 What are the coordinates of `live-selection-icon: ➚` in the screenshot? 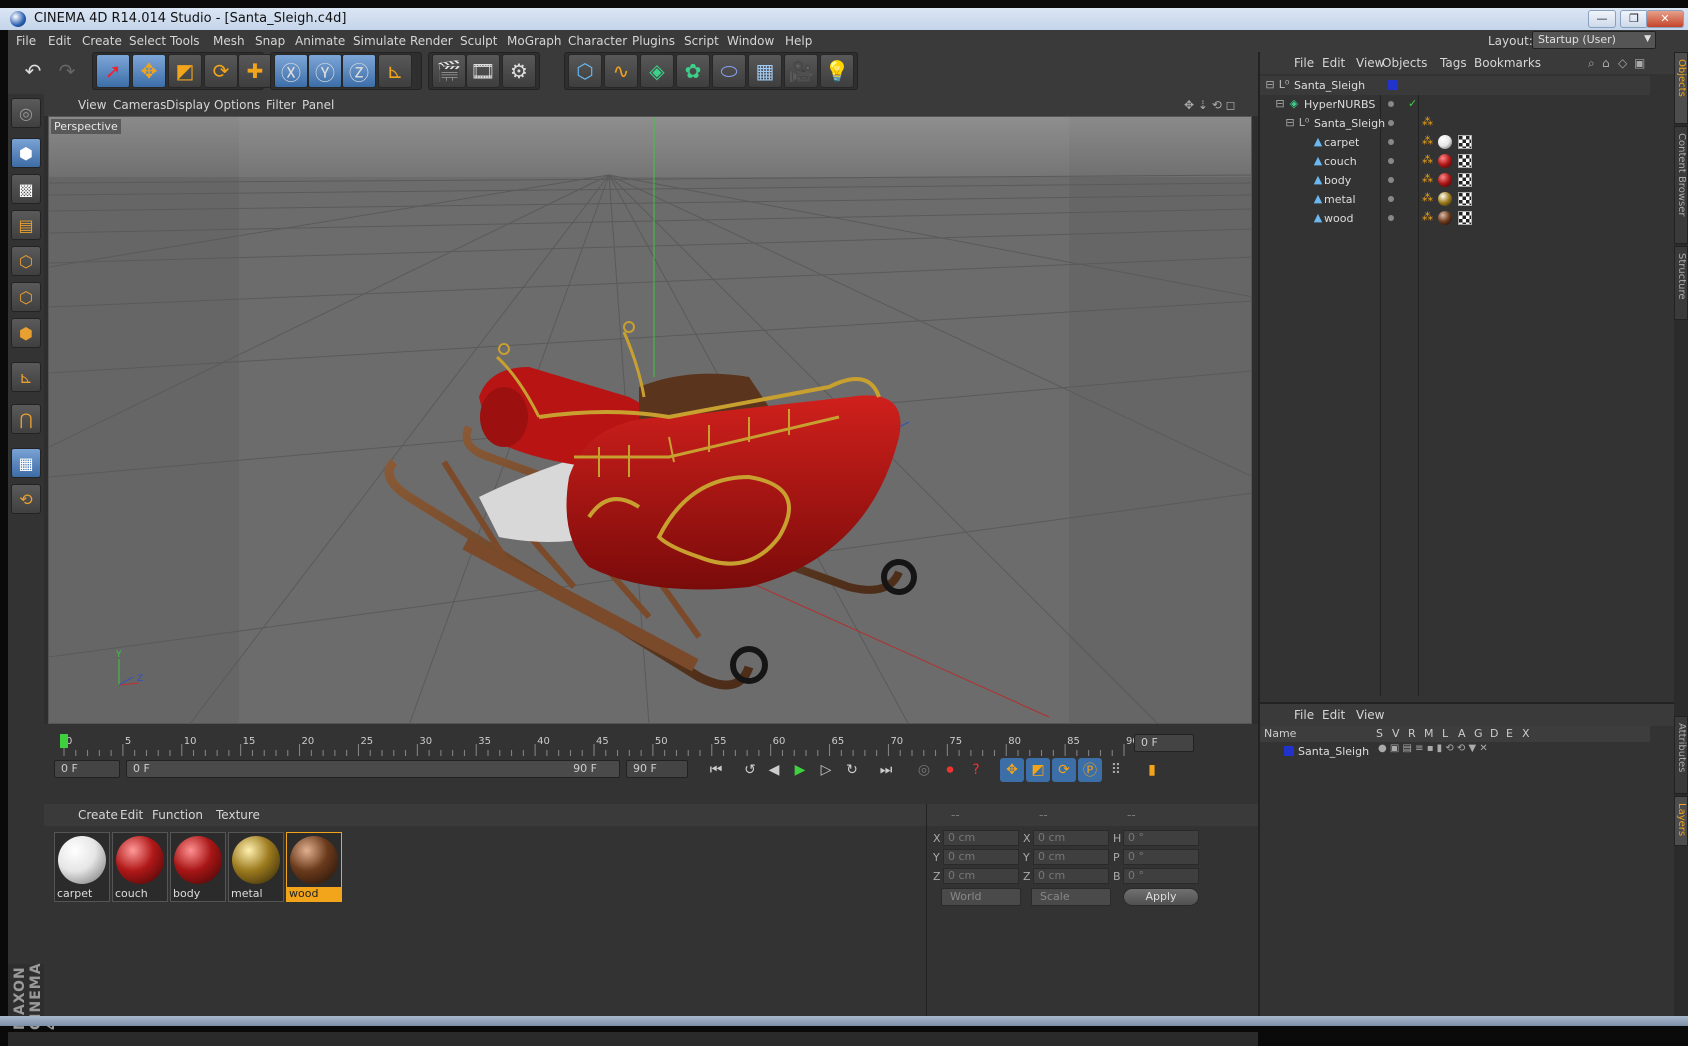 It's located at (113, 71).